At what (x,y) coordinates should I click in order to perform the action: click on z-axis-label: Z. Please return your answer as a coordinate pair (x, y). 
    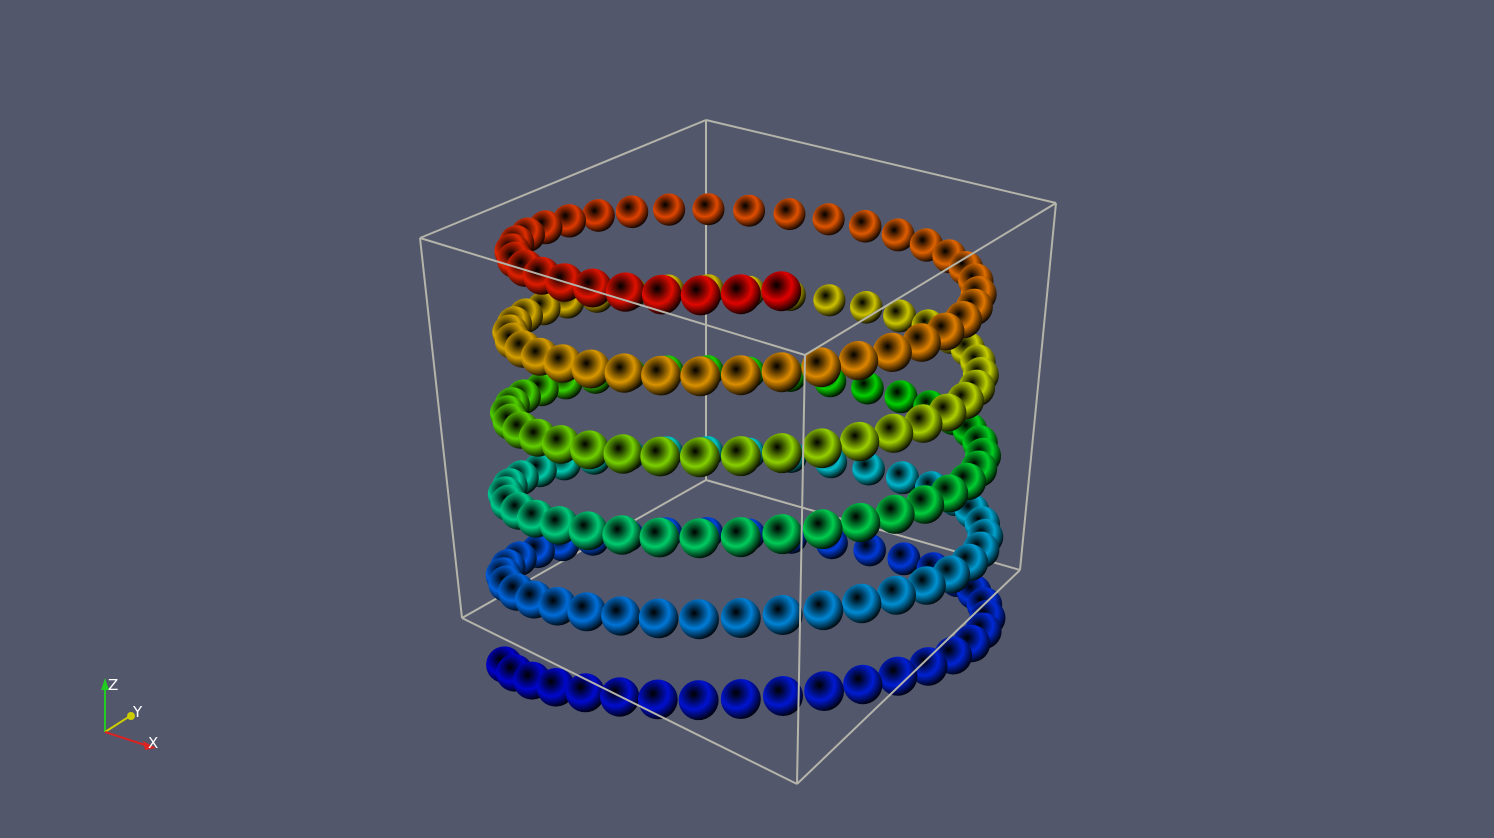
    Looking at the image, I should click on (113, 685).